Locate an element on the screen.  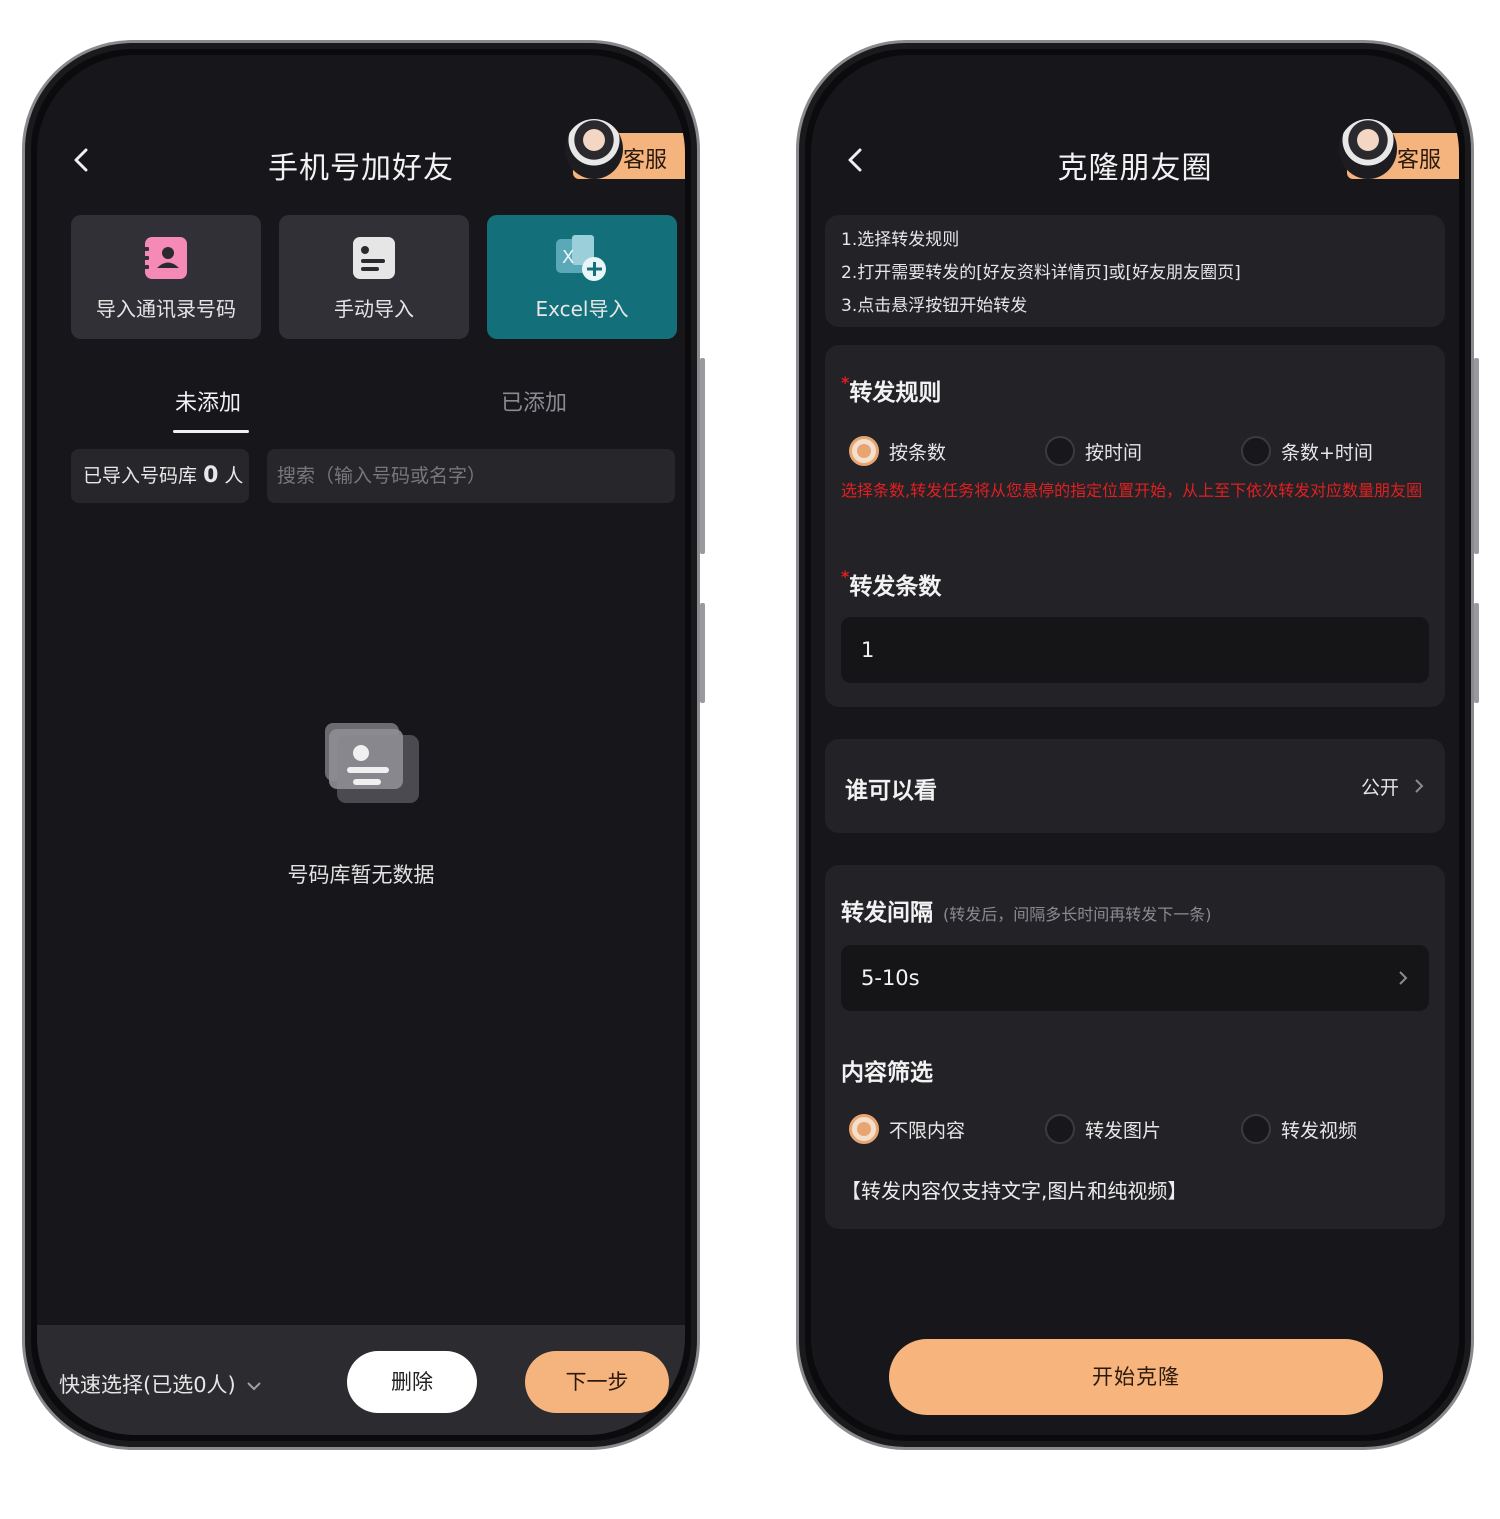
search-input is located at coordinates (471, 476).